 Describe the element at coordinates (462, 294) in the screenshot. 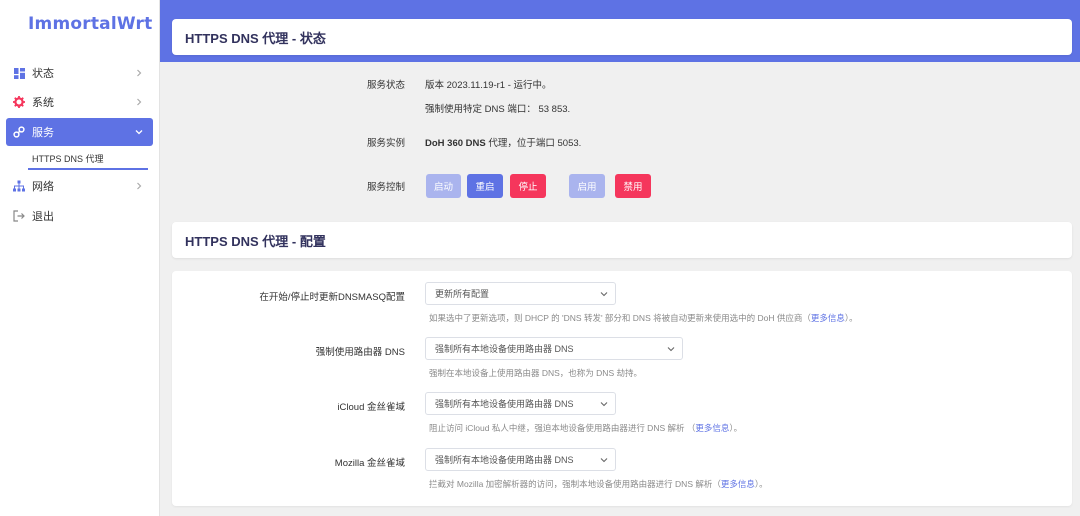

I see `select-value: 更新所有配置` at that location.